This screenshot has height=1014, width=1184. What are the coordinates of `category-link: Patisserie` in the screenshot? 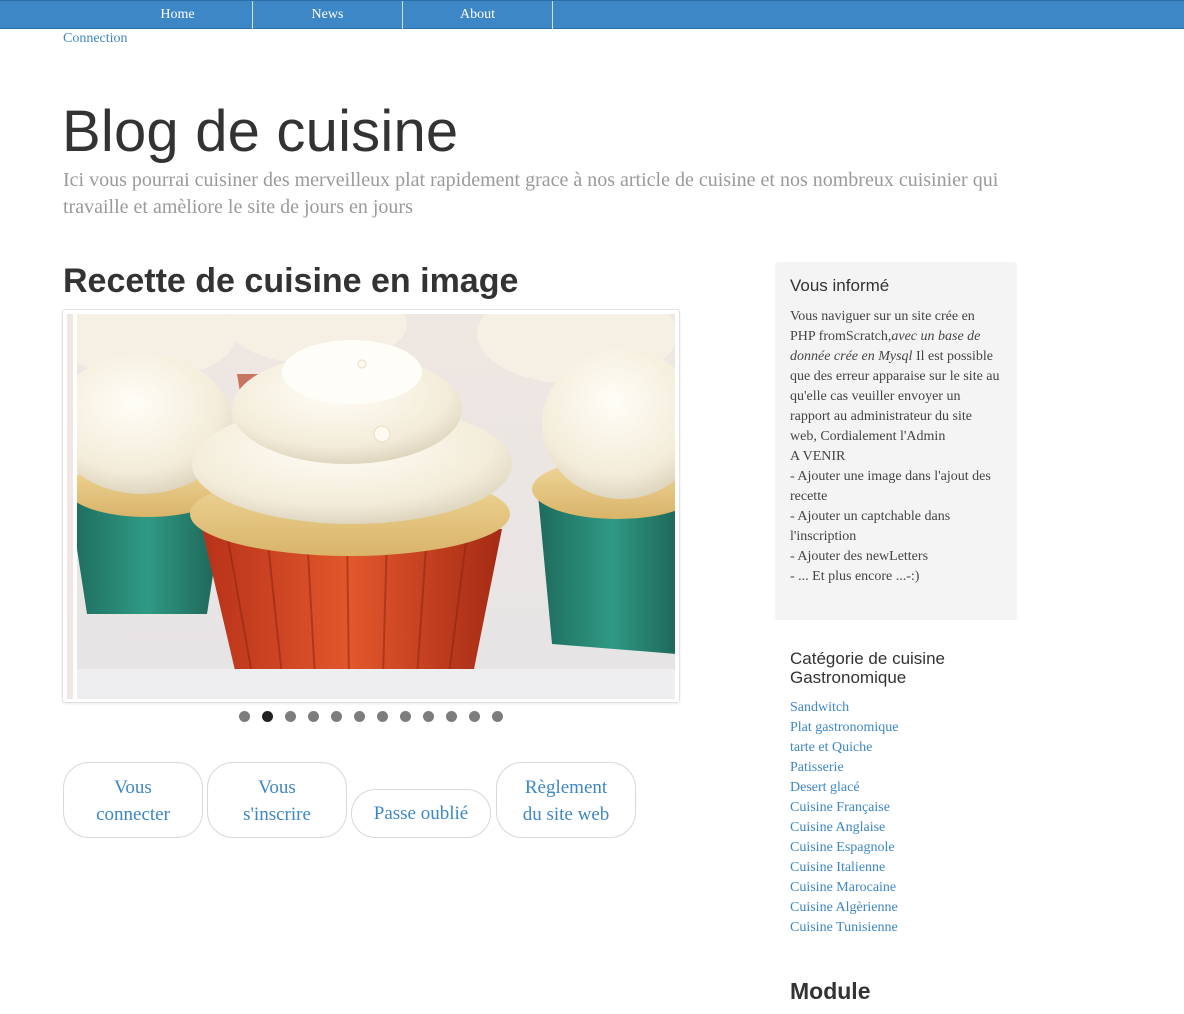 It's located at (844, 768).